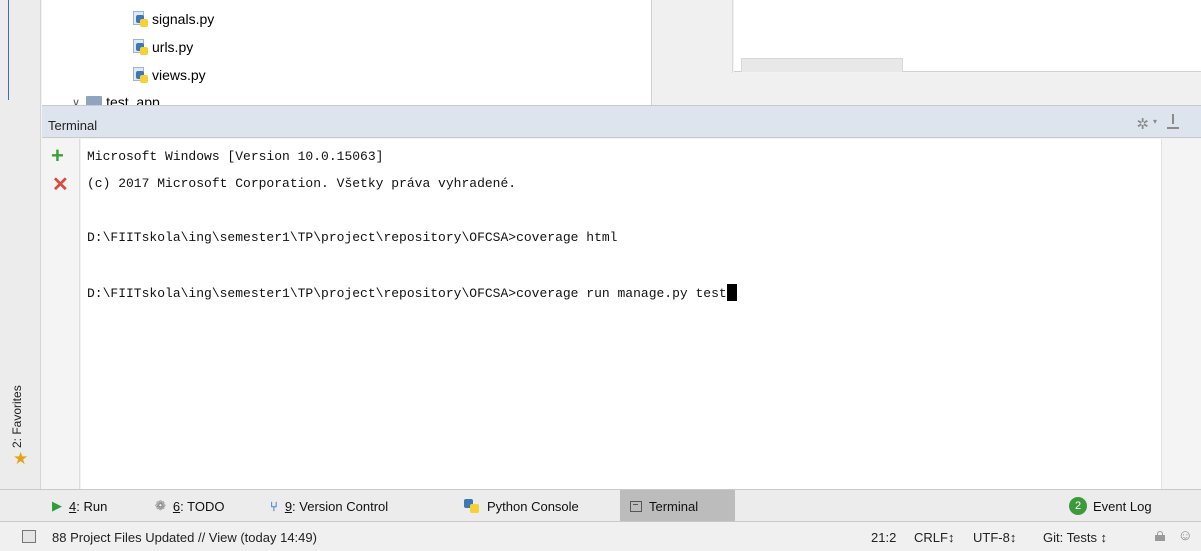 The image size is (1201, 551). I want to click on todo-key: 6, so click(176, 506).